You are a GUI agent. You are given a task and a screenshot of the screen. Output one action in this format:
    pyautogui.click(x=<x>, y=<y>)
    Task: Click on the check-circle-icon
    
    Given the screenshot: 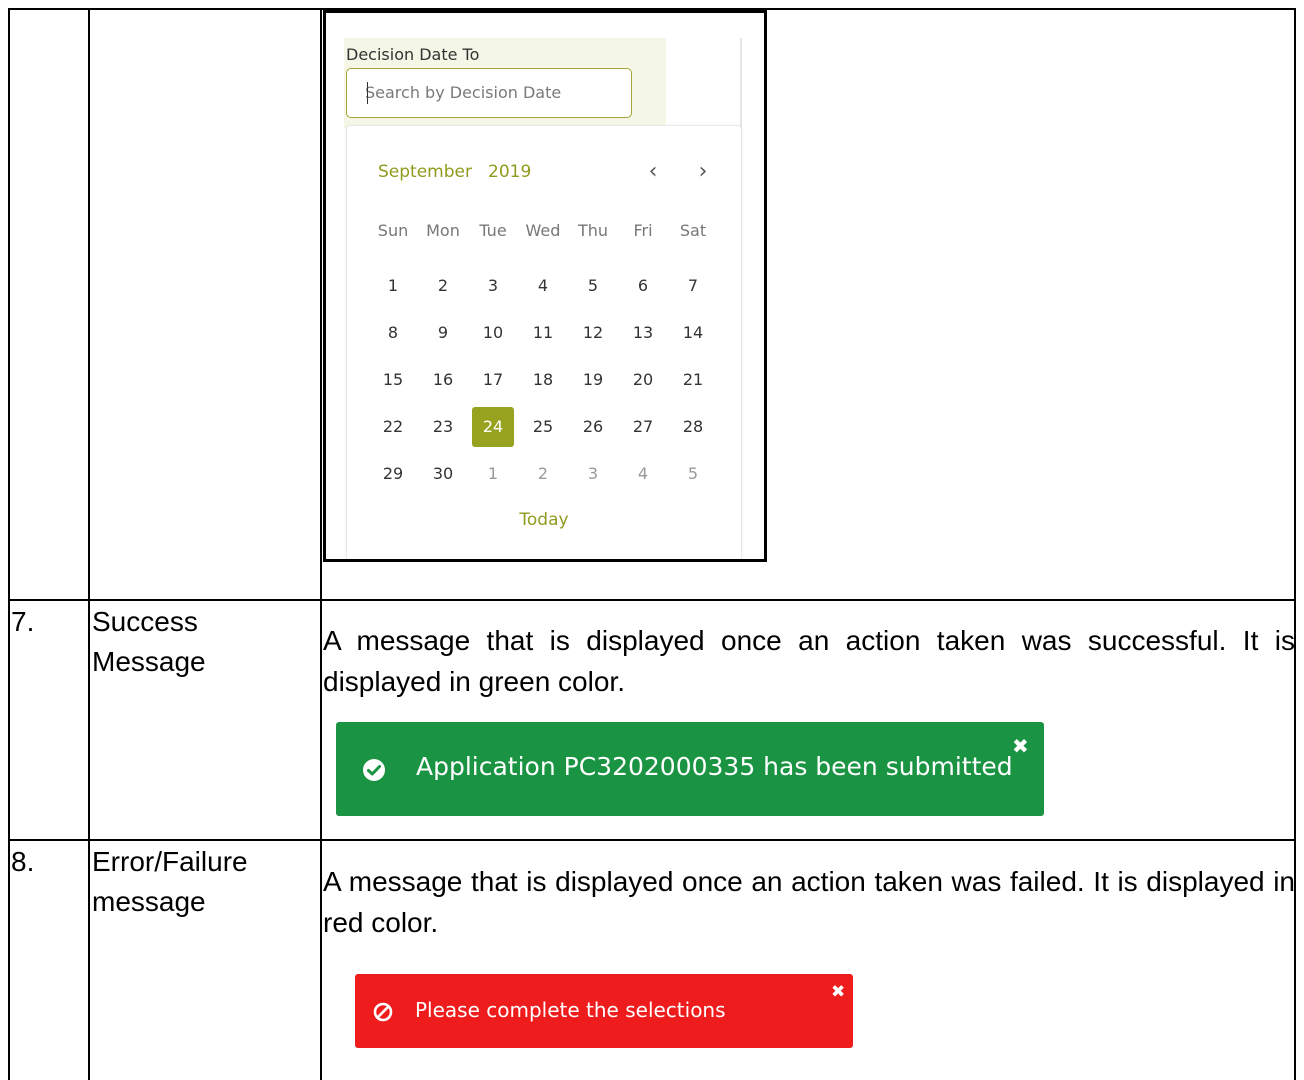 What is the action you would take?
    pyautogui.click(x=374, y=770)
    